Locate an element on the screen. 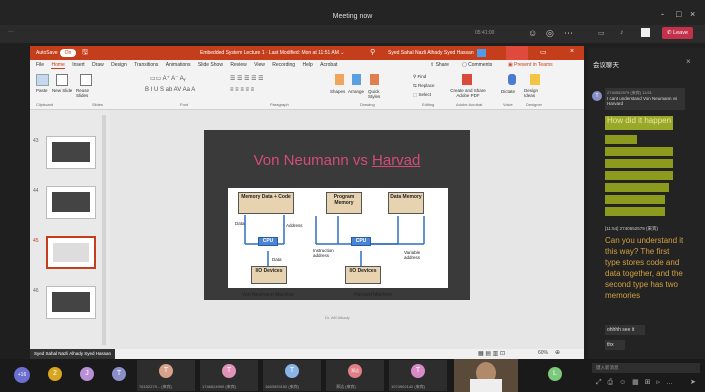 The image size is (705, 392). dictate-icon is located at coordinates (512, 79).